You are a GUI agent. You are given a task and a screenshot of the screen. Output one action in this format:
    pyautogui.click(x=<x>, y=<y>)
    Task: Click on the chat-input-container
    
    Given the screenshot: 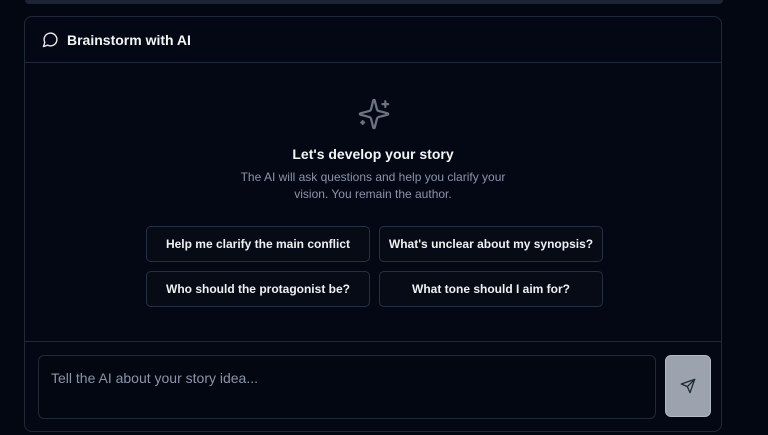 What is the action you would take?
    pyautogui.click(x=347, y=387)
    